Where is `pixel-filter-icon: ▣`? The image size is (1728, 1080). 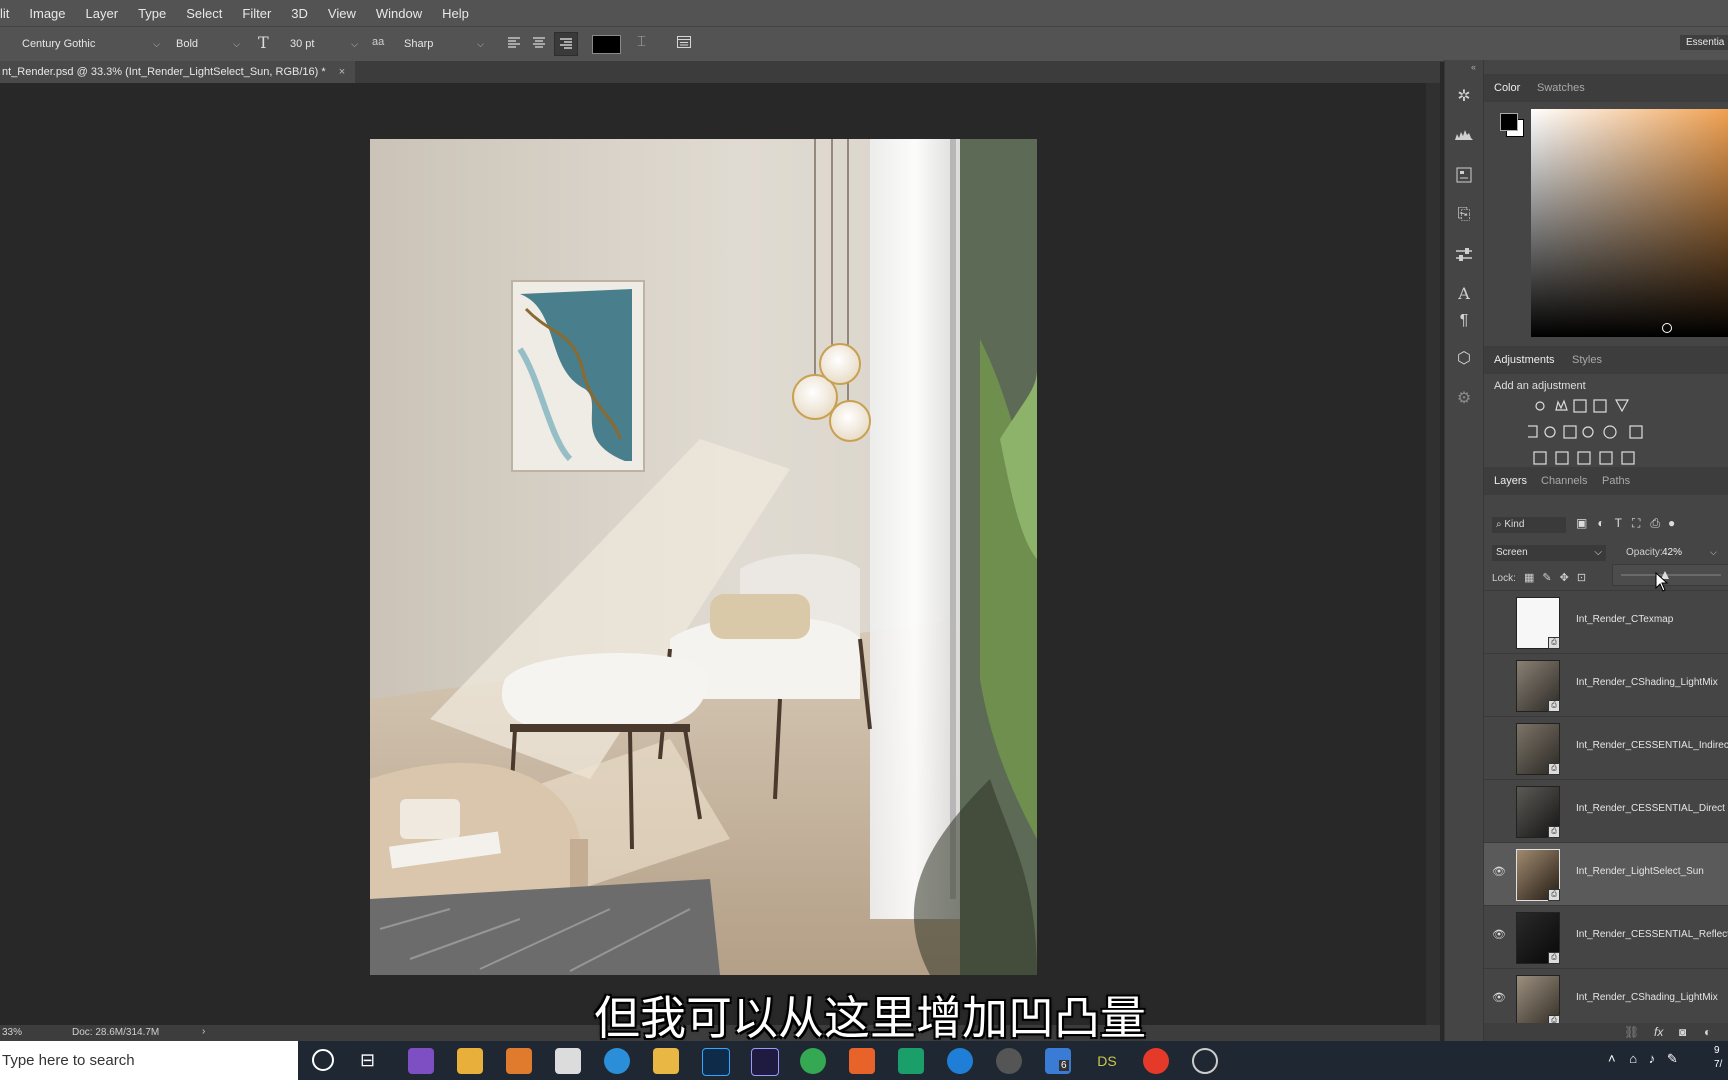 pixel-filter-icon: ▣ is located at coordinates (1581, 523).